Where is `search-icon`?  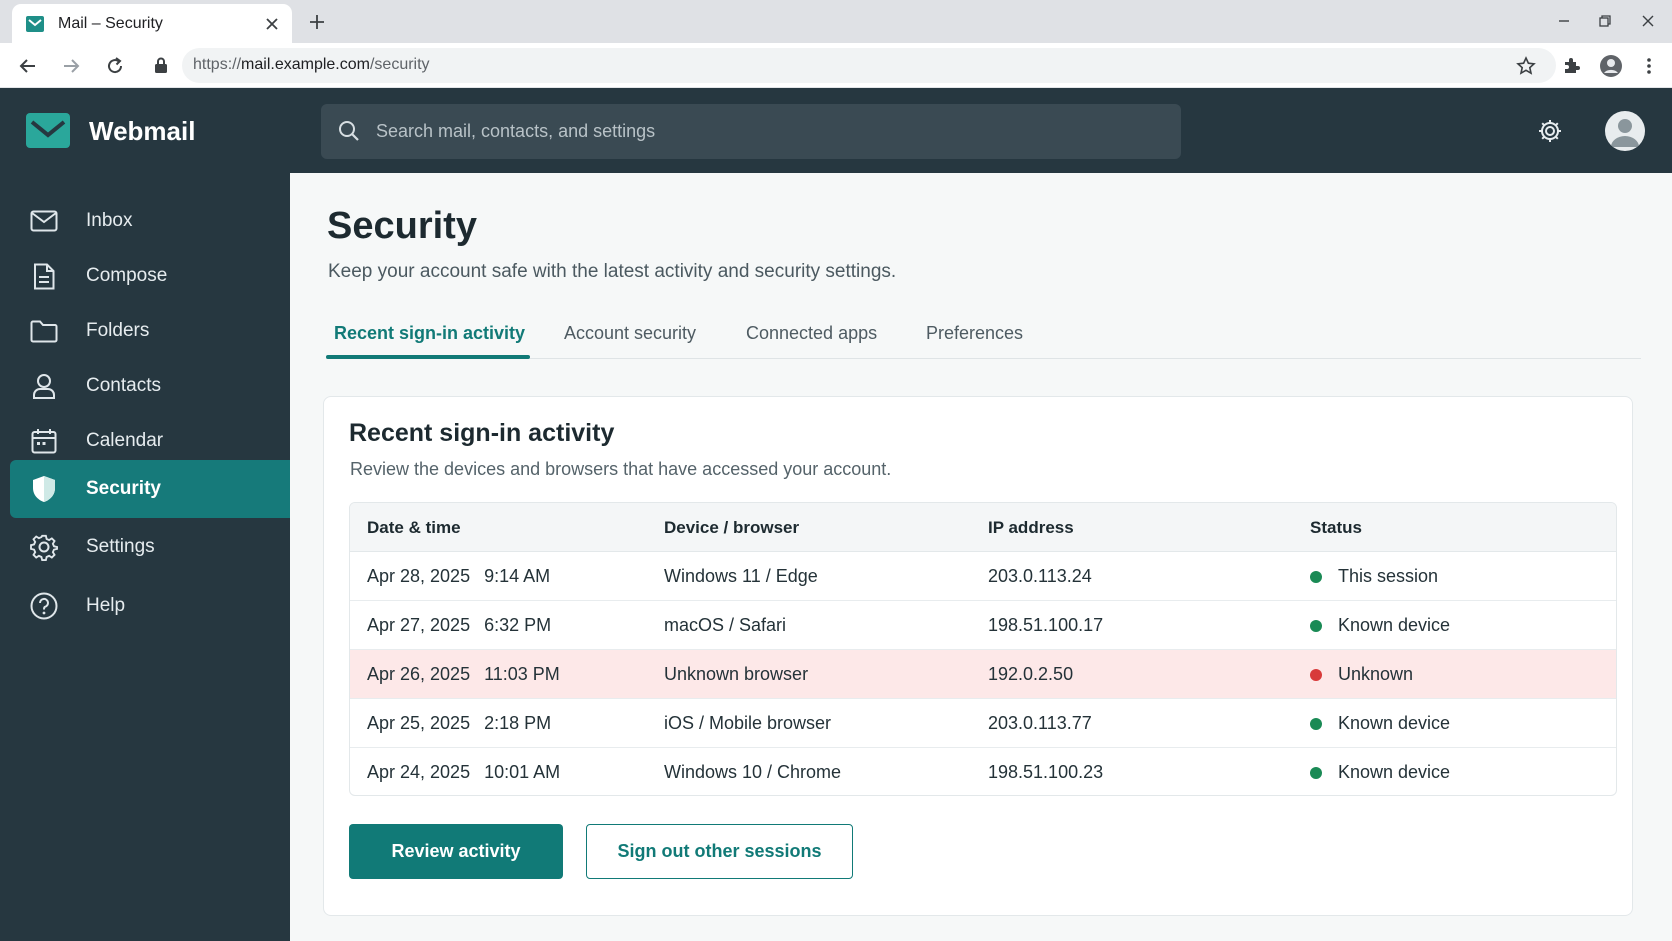 search-icon is located at coordinates (349, 131).